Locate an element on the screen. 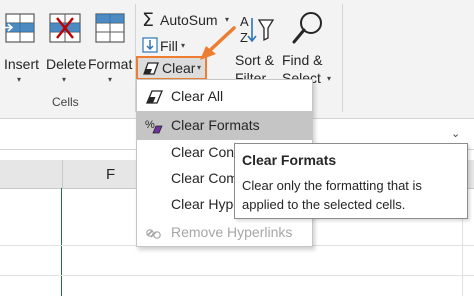 The width and height of the screenshot is (474, 296). sort-az-icon: A Z is located at coordinates (257, 29).